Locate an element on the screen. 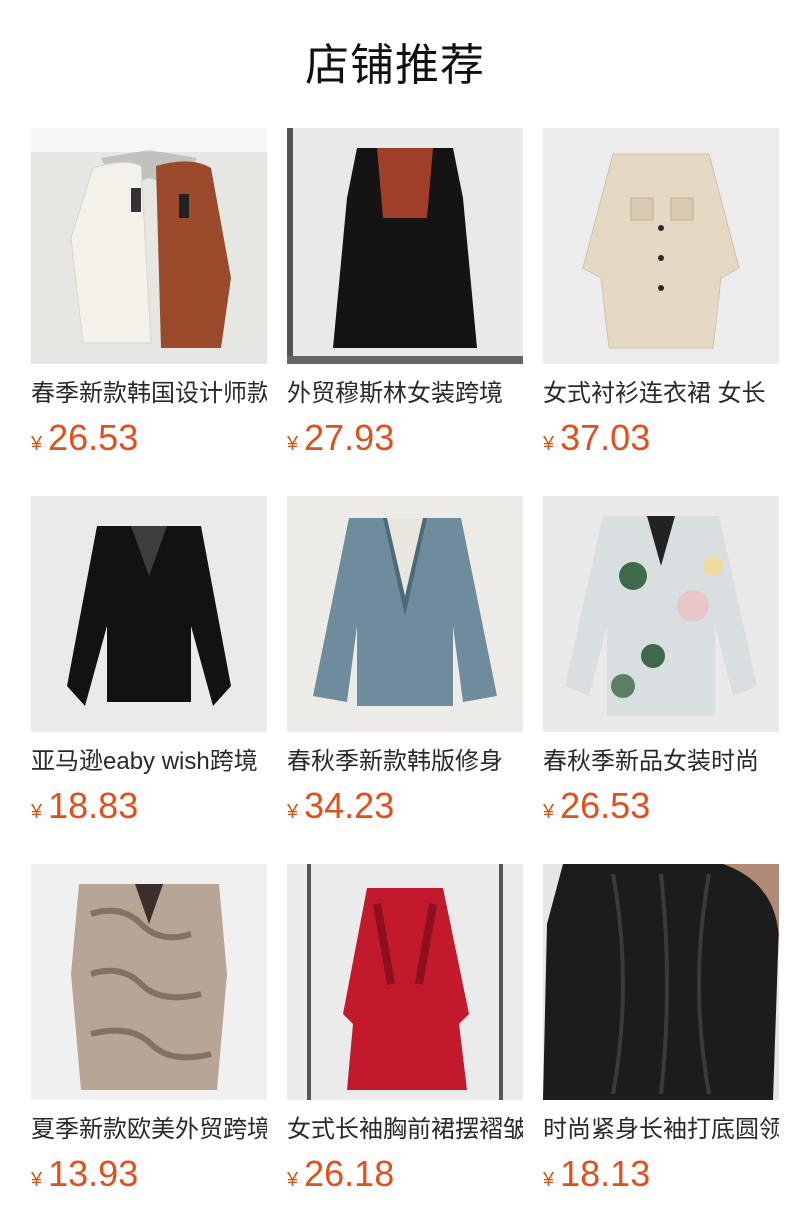  product-name: 女式衬衫连衣裙 女长 is located at coordinates (661, 394).